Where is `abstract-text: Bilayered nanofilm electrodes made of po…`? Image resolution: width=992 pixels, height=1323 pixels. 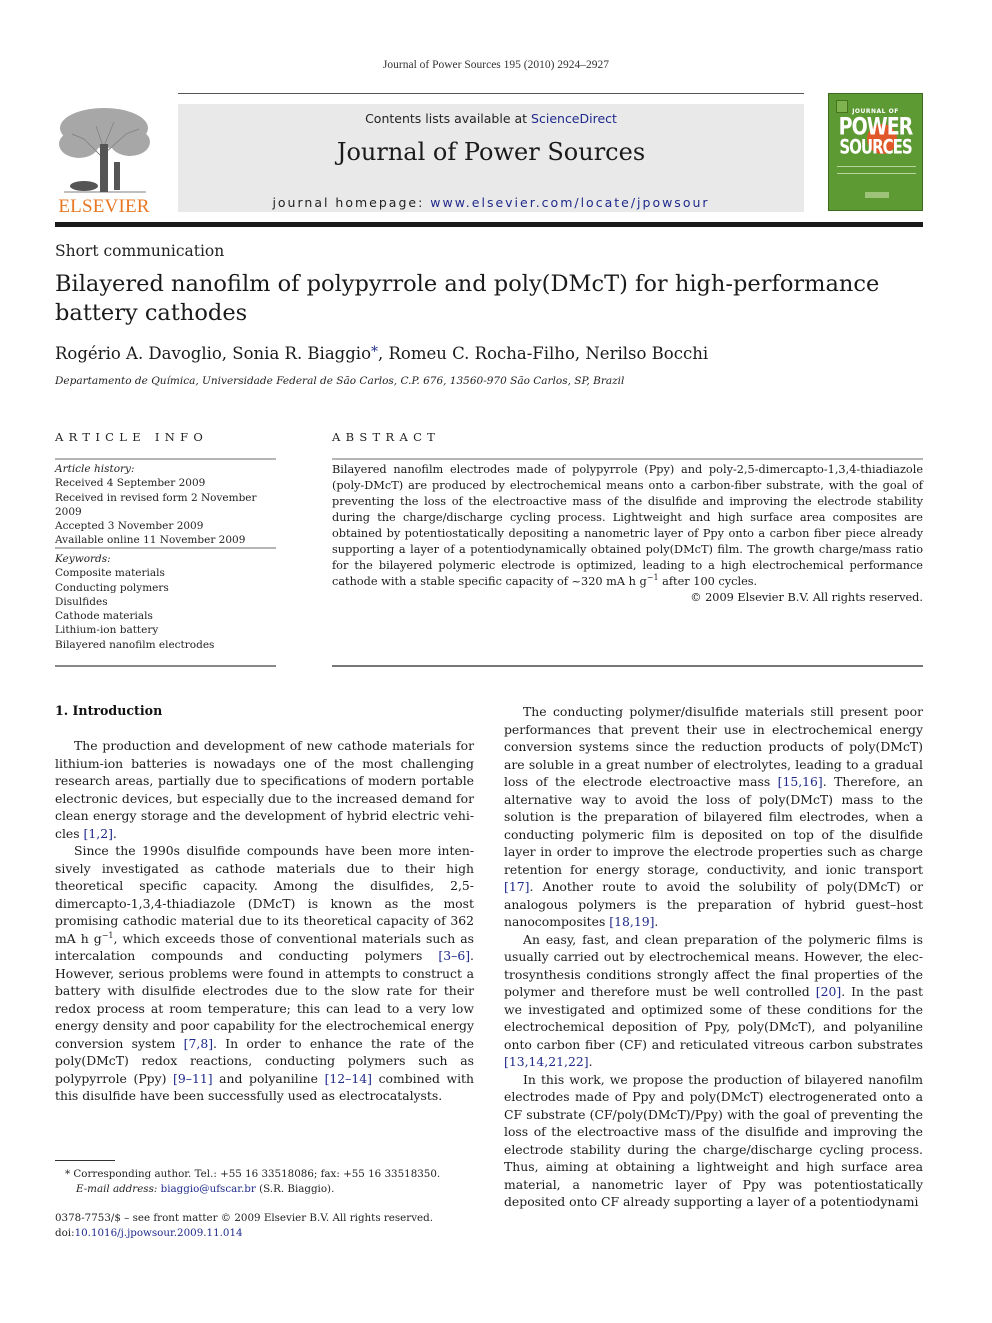
abstract-text: Bilayered nanofilm electrodes made of po… is located at coordinates (627, 526).